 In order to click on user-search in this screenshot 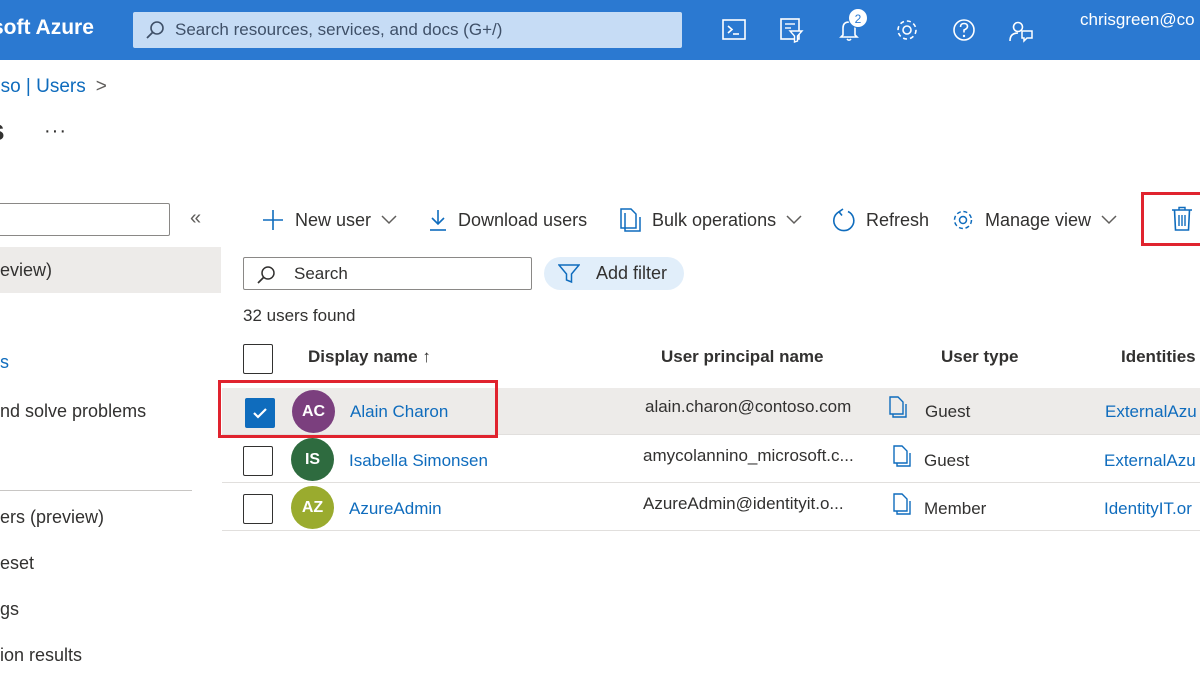, I will do `click(387, 273)`.